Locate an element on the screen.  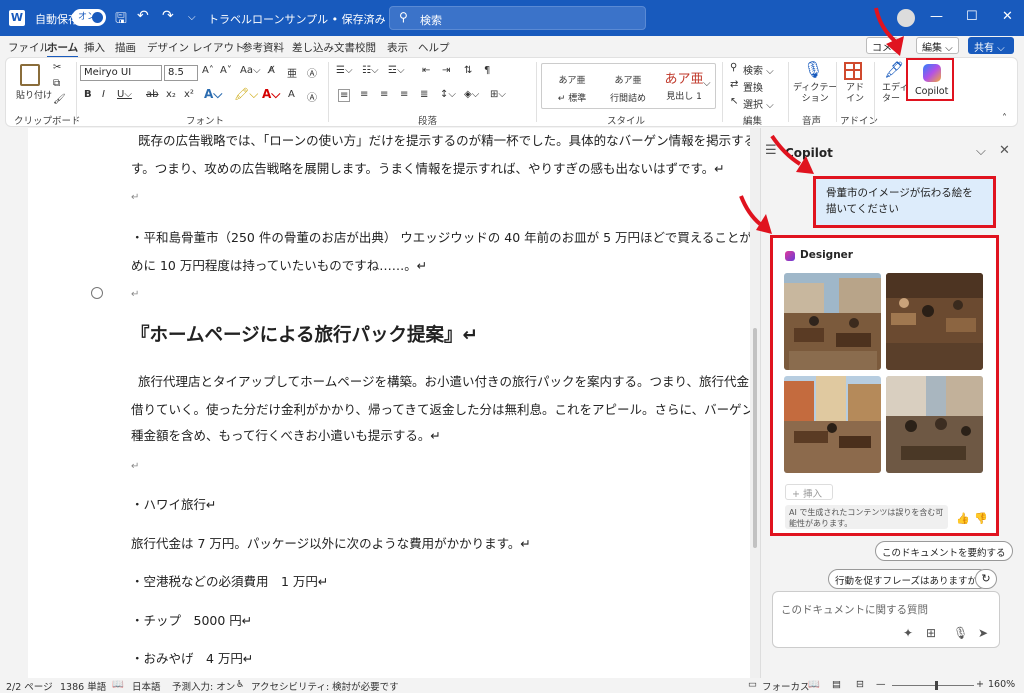
tab-home: ホーム is located at coordinates (63, 49).